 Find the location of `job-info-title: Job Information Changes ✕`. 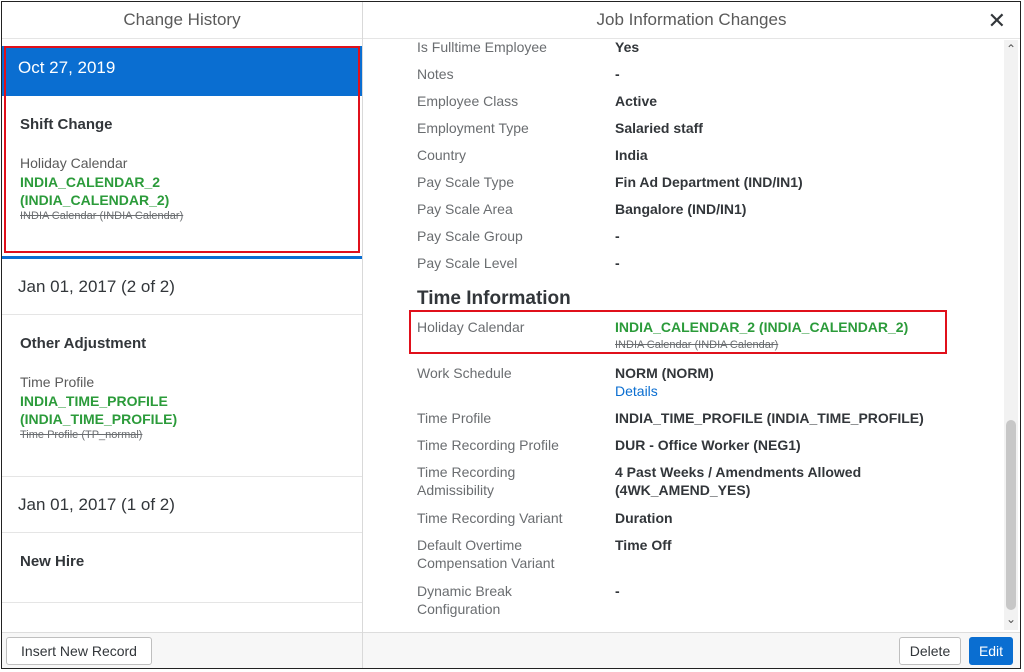

job-info-title: Job Information Changes ✕ is located at coordinates (691, 20).